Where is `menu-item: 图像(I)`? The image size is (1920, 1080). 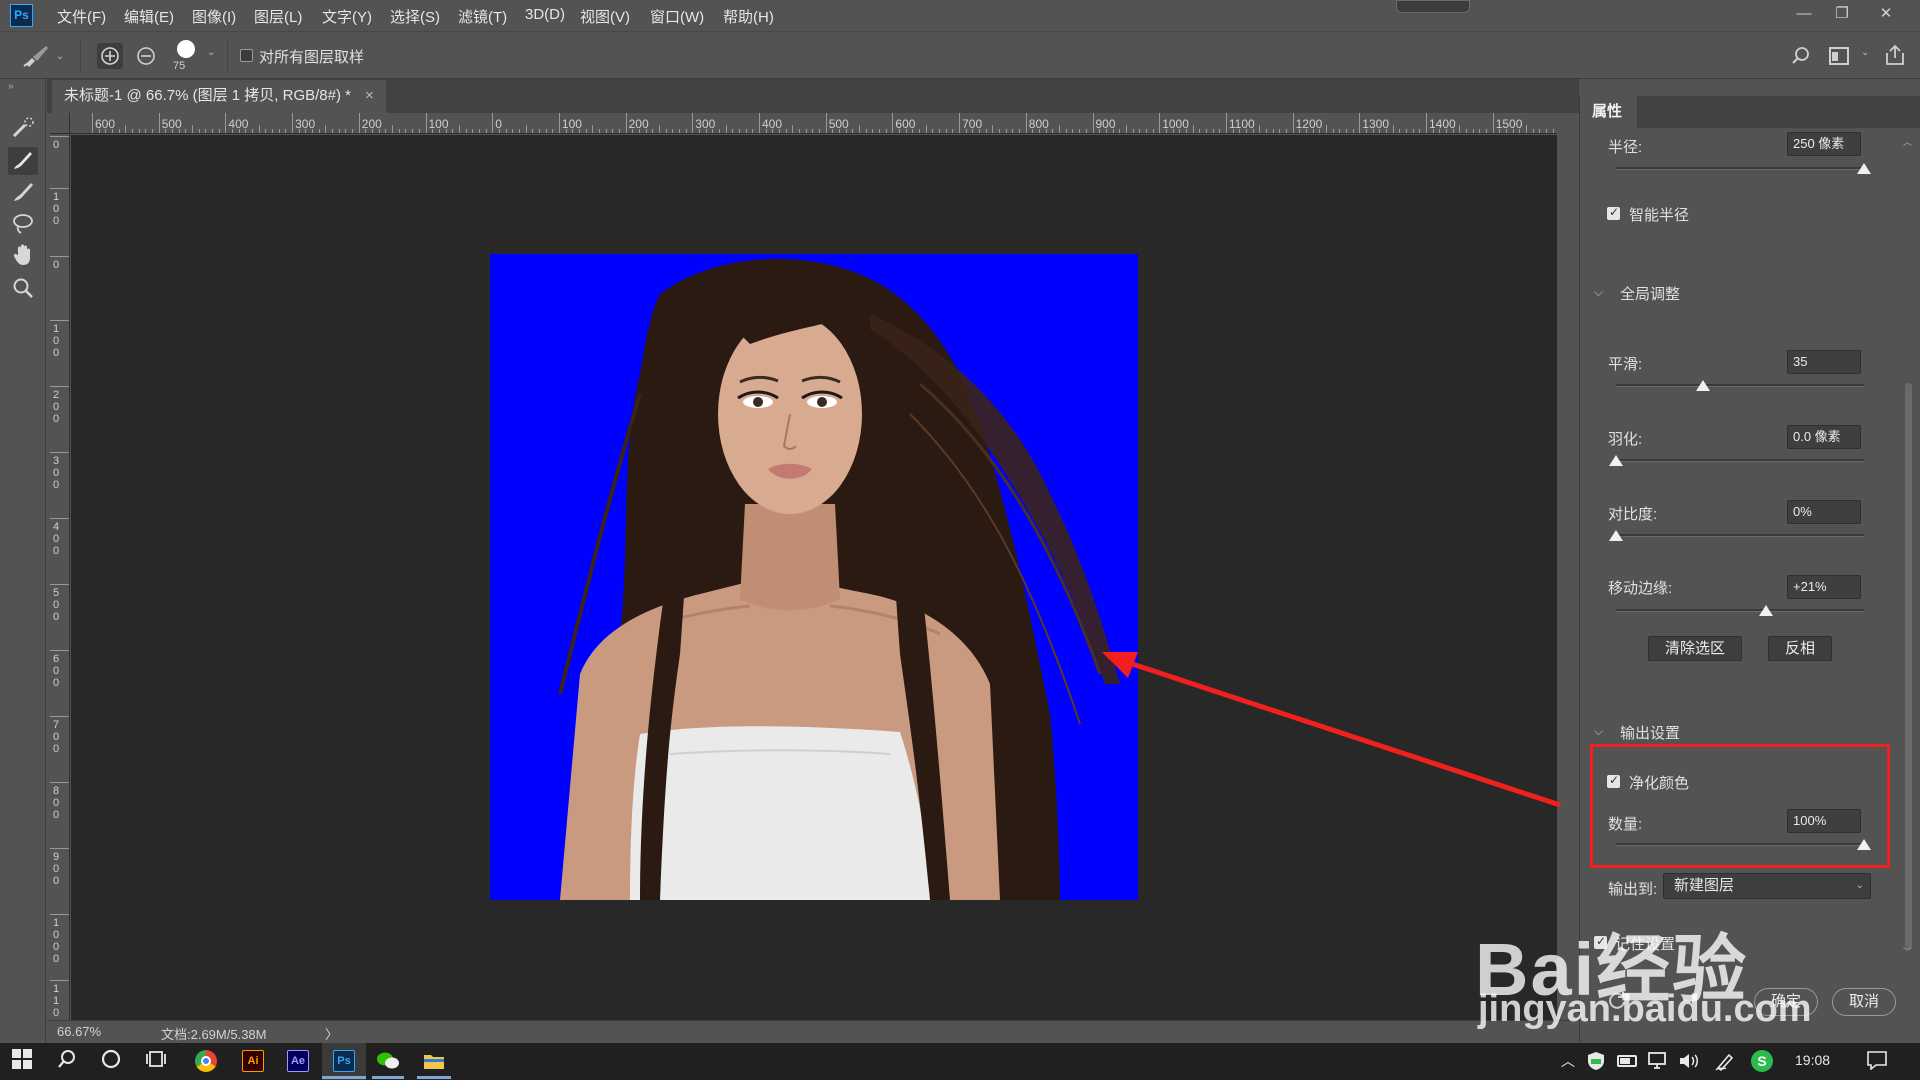
menu-item: 图像(I) is located at coordinates (214, 16).